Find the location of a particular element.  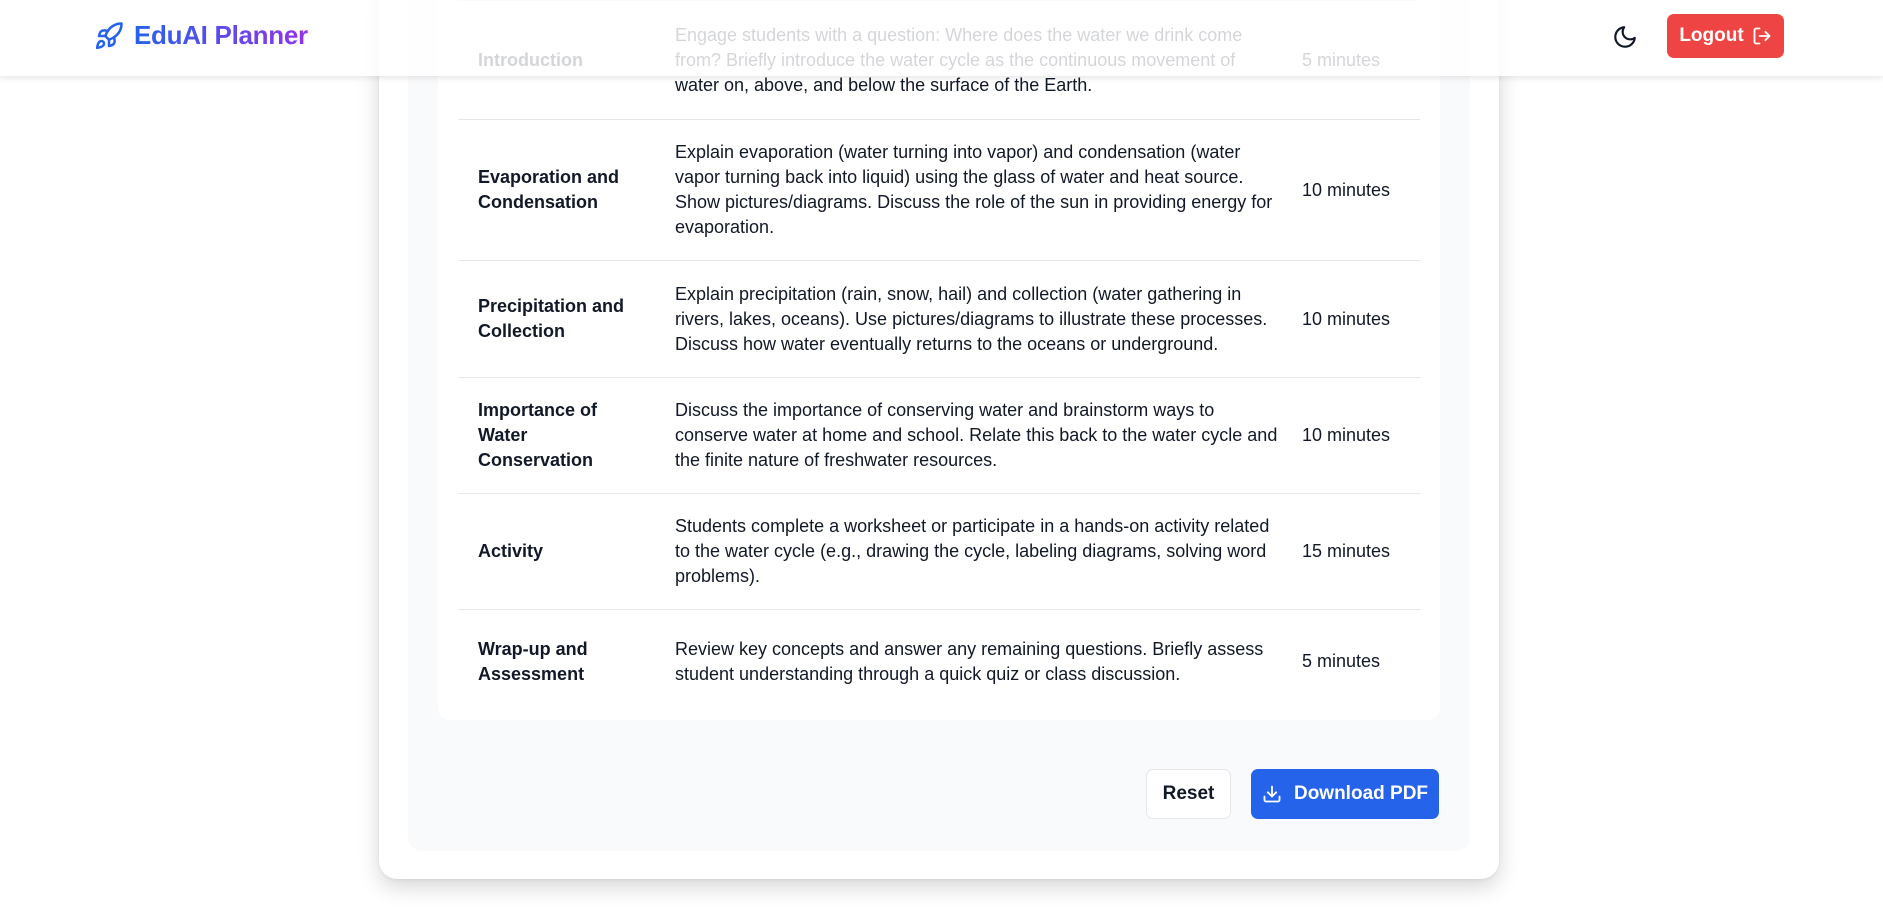

logout-button: Logout is located at coordinates (1725, 36).